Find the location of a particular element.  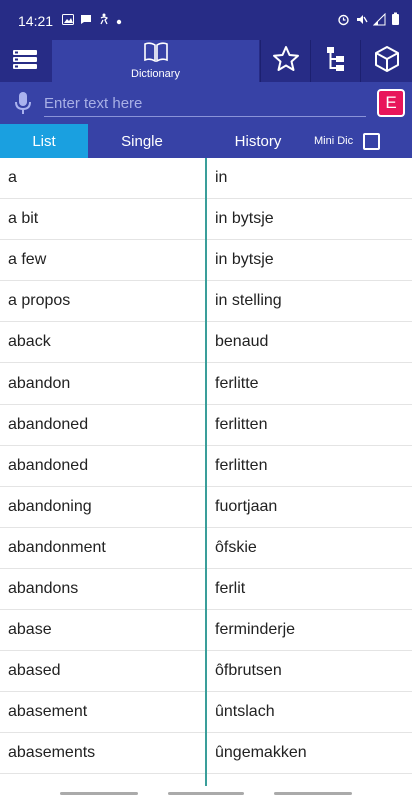

language-button: E is located at coordinates (391, 103).